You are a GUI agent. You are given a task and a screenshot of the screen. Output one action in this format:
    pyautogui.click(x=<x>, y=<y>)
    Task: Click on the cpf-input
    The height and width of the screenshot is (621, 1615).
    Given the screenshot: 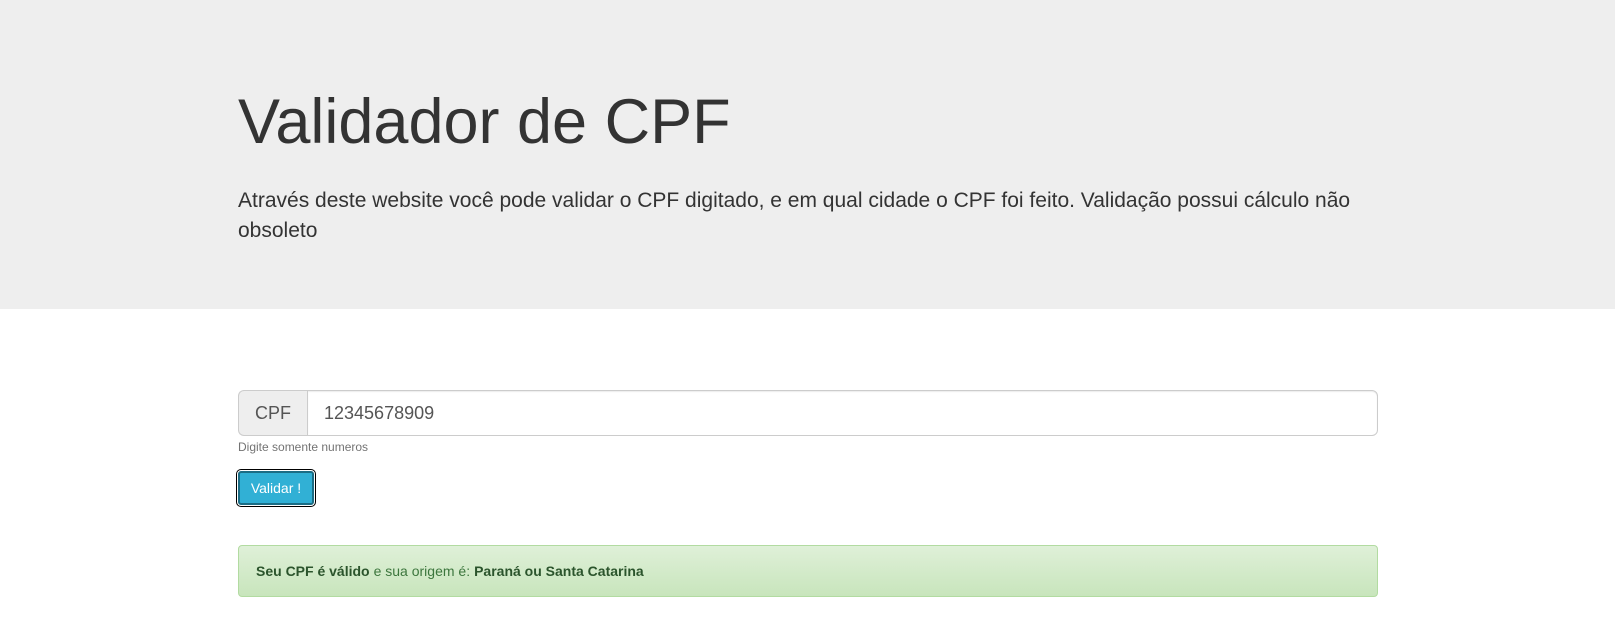 What is the action you would take?
    pyautogui.click(x=842, y=413)
    